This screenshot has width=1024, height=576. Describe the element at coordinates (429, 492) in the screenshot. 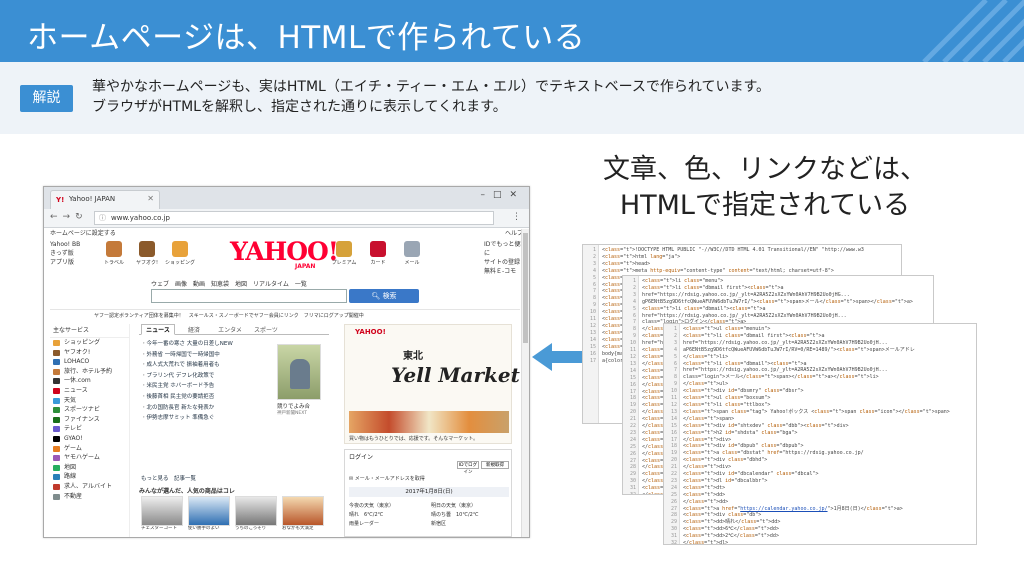

I see `date-bar: 2017年1月8日(日)` at that location.